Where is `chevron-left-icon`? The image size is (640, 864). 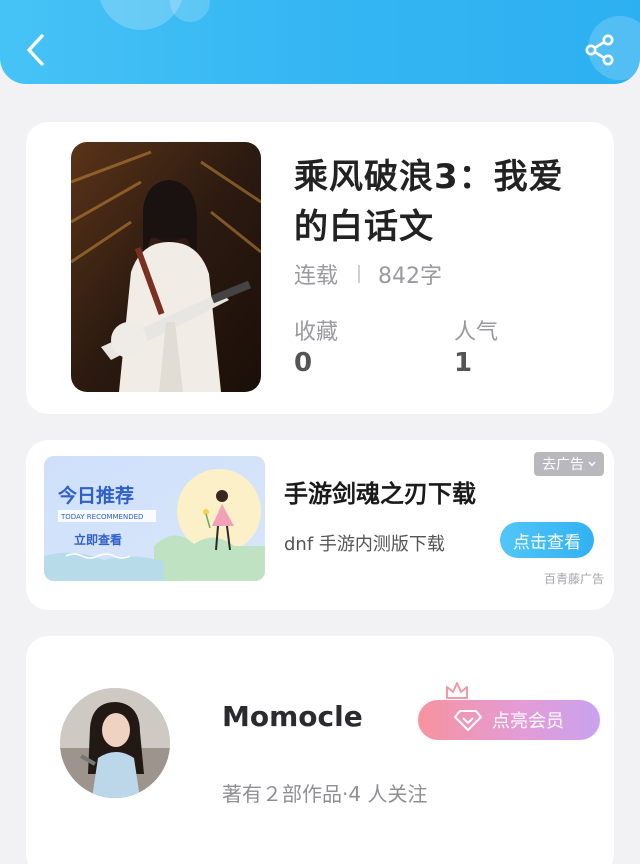
chevron-left-icon is located at coordinates (35, 50).